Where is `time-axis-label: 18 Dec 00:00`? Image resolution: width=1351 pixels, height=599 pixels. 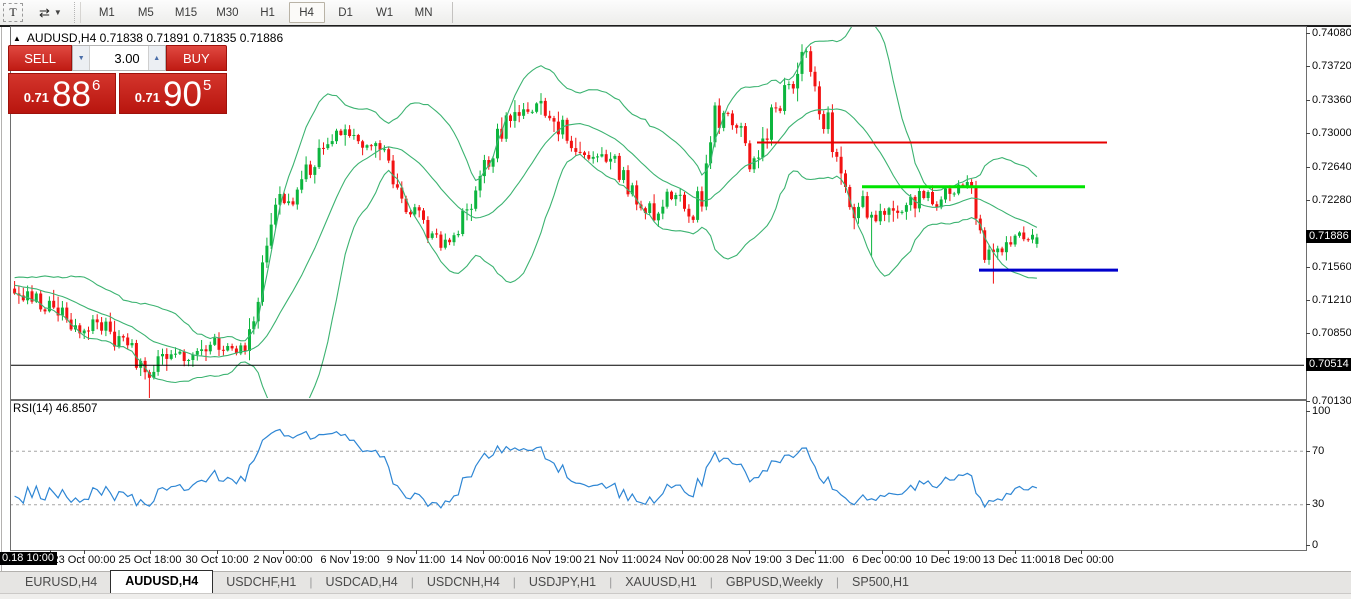 time-axis-label: 18 Dec 00:00 is located at coordinates (1081, 560).